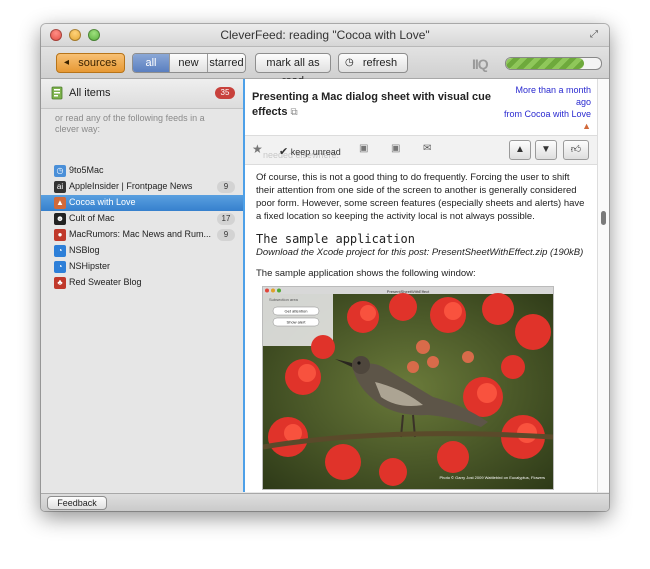 This screenshot has width=650, height=569. I want to click on feed-item: ☻ Cult of Mac 17, so click(142, 219).